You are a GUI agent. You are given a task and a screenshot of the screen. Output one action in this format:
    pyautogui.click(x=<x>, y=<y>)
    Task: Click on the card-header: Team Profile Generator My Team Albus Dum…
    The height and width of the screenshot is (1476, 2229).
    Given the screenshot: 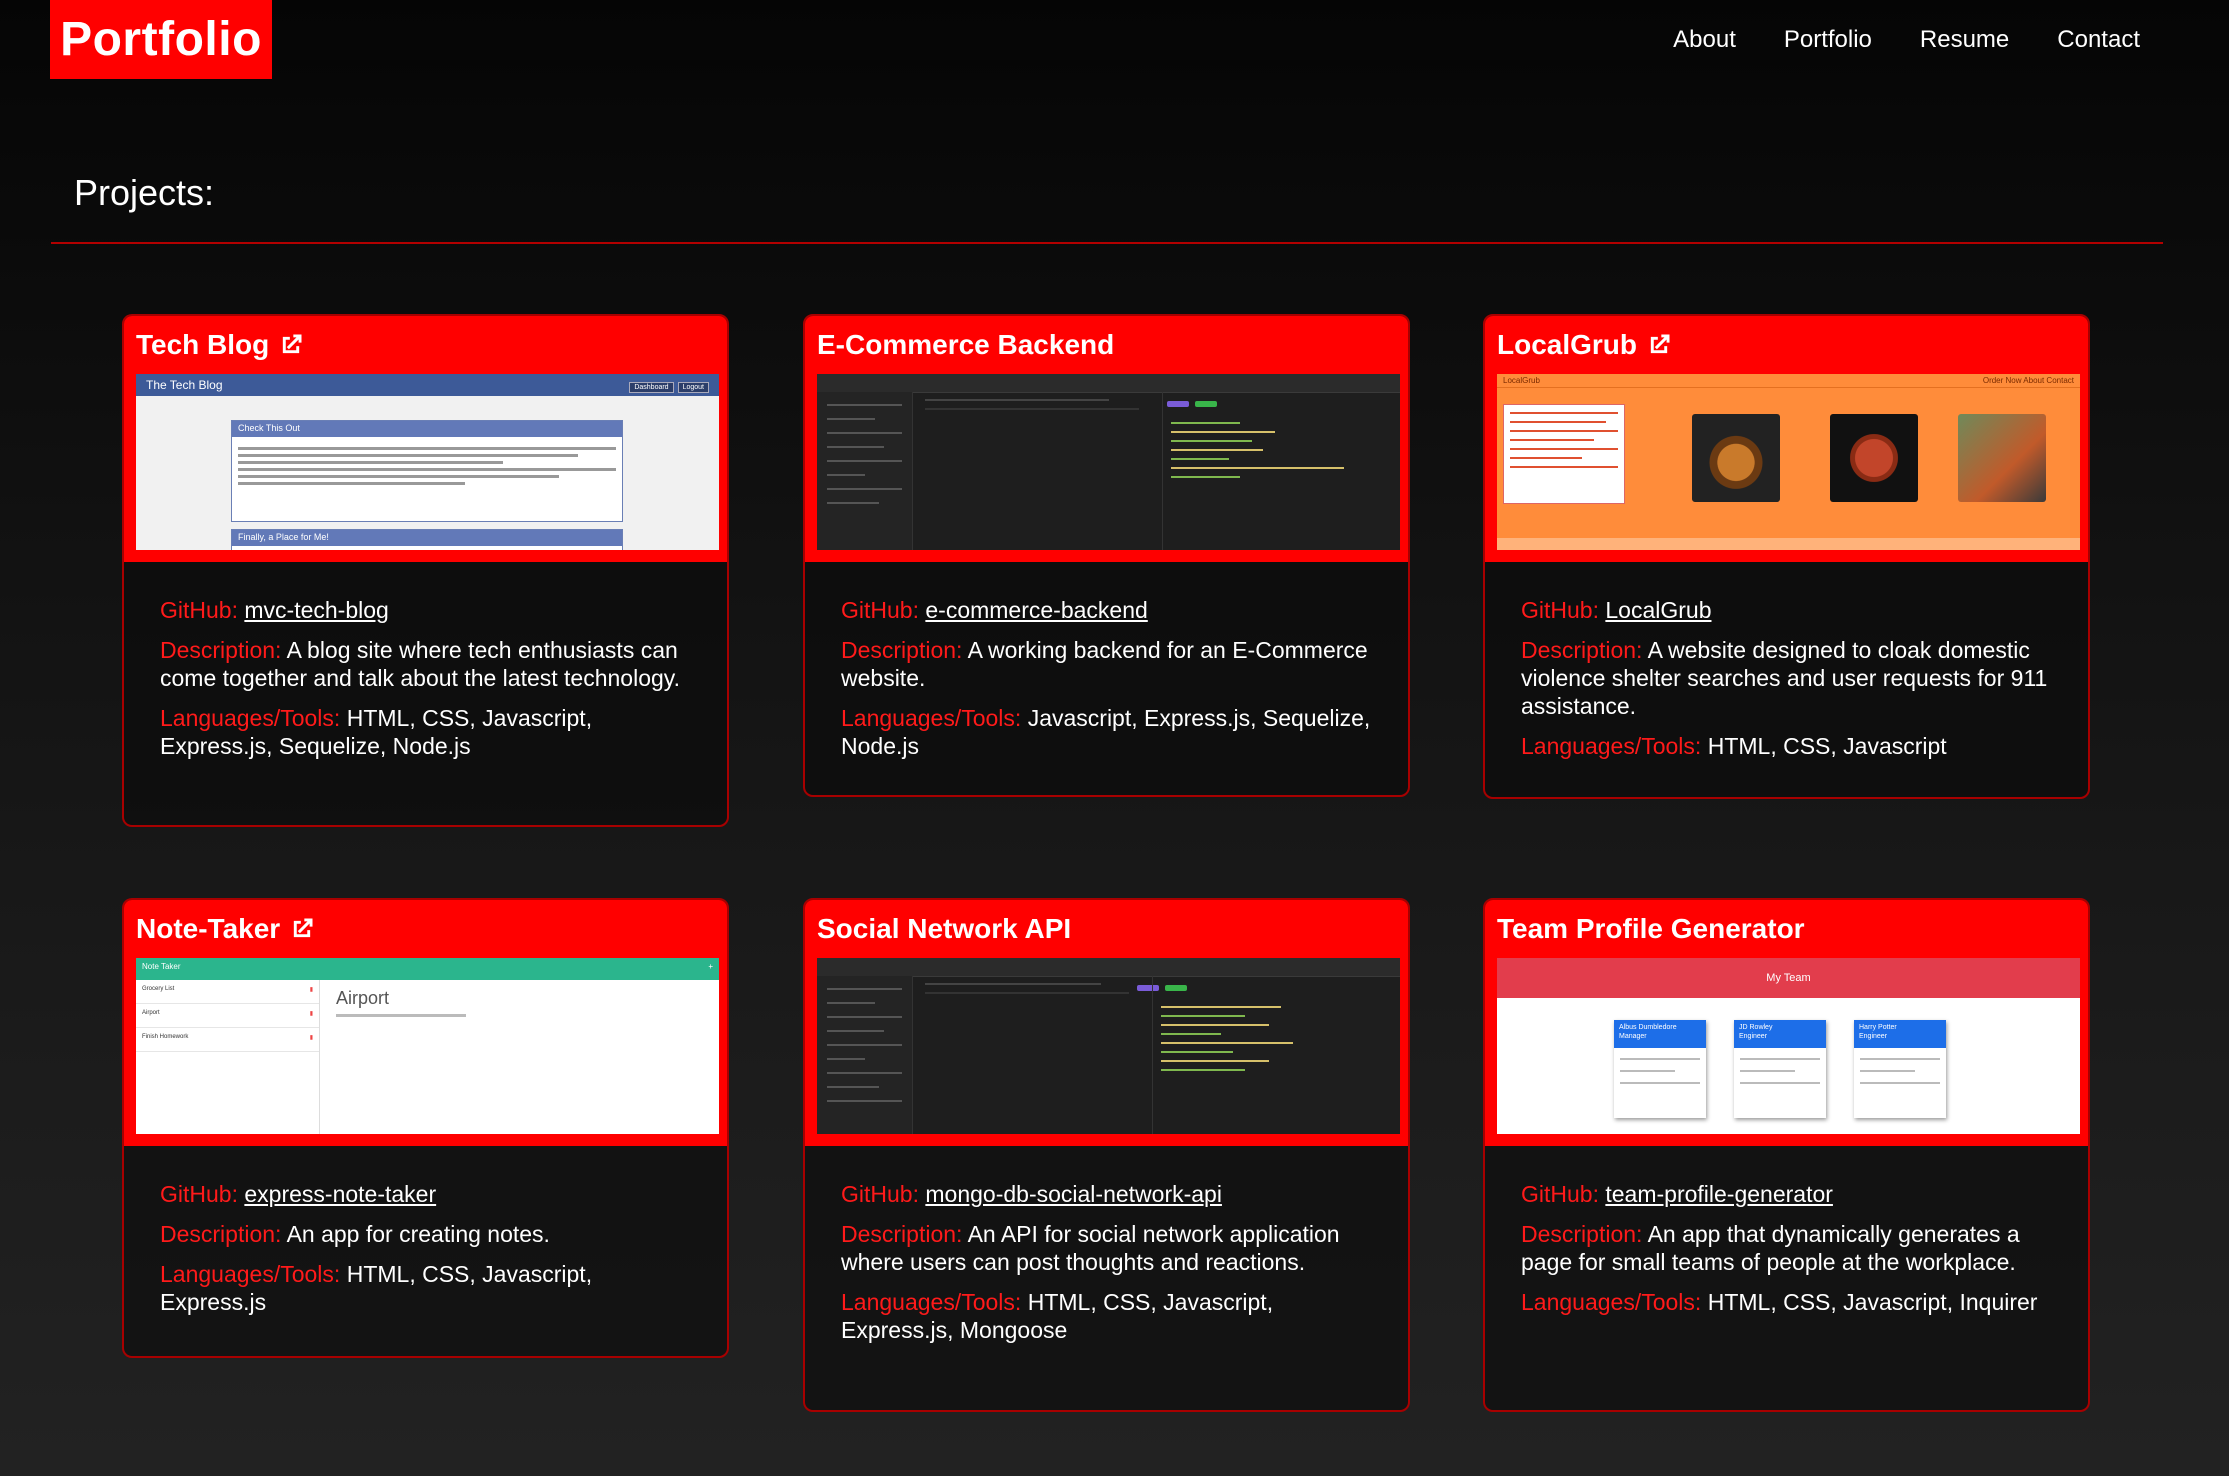 What is the action you would take?
    pyautogui.click(x=1786, y=1023)
    